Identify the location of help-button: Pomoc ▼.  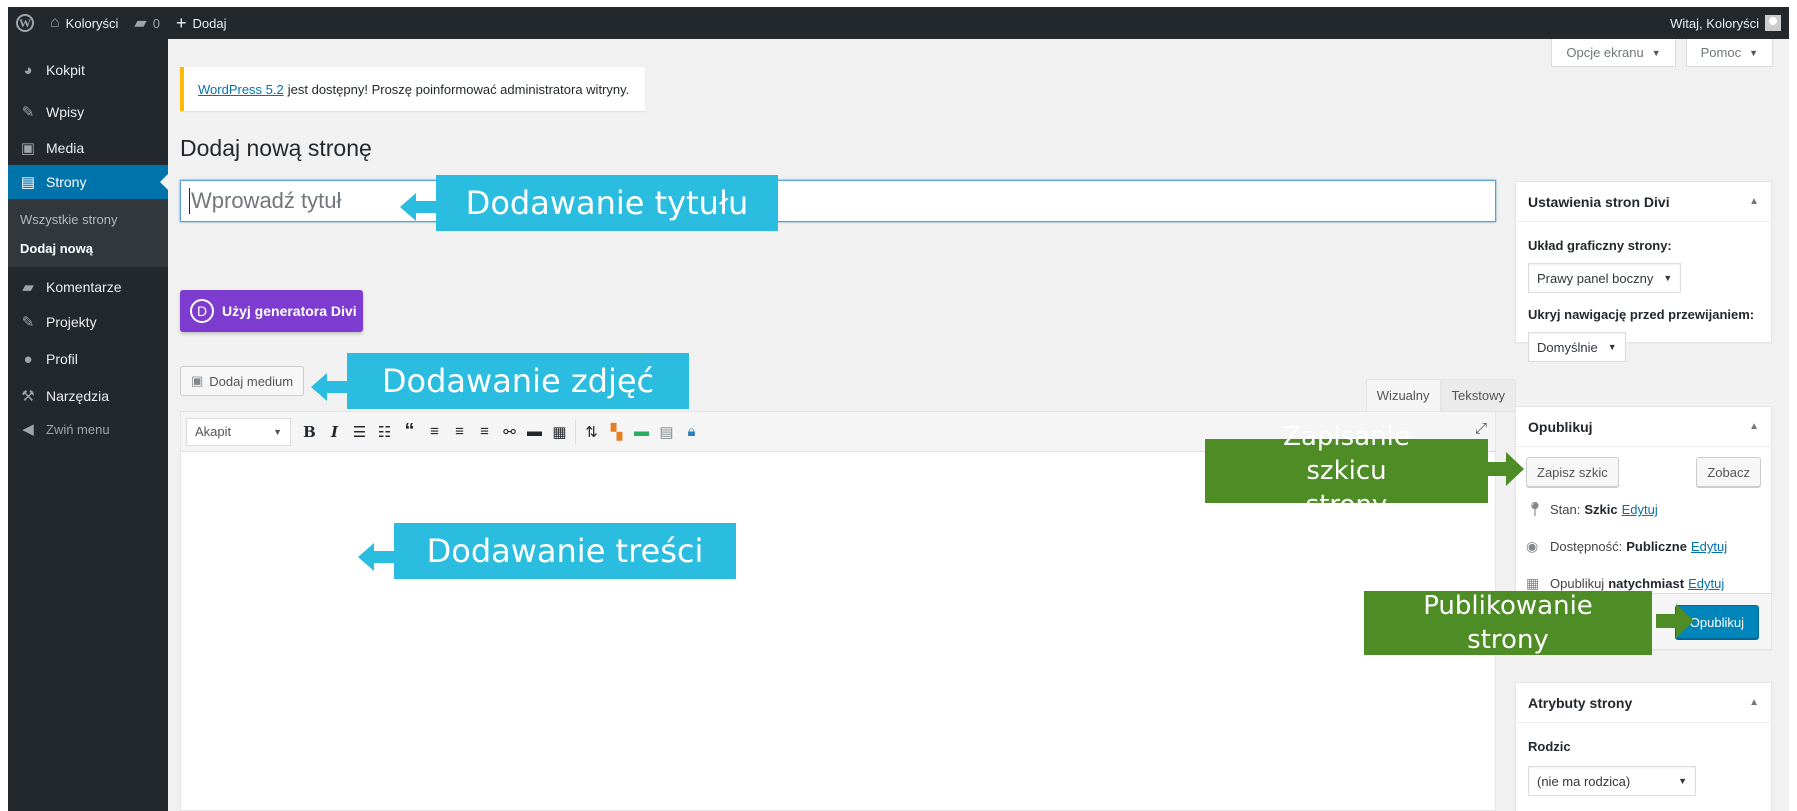
(1729, 53).